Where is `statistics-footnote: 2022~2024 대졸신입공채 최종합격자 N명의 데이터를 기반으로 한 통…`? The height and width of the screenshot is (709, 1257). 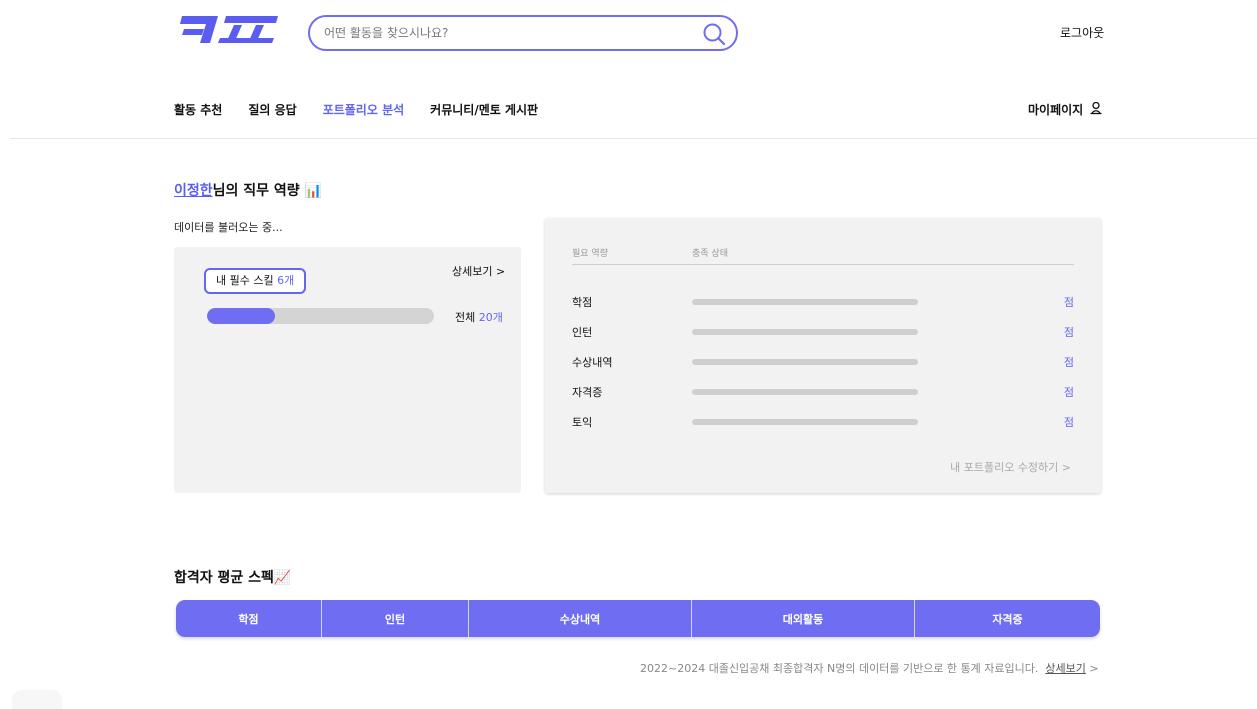
statistics-footnote: 2022~2024 대졸신입공채 최종합격자 N명의 데이터를 기반으로 한 통… is located at coordinates (869, 668).